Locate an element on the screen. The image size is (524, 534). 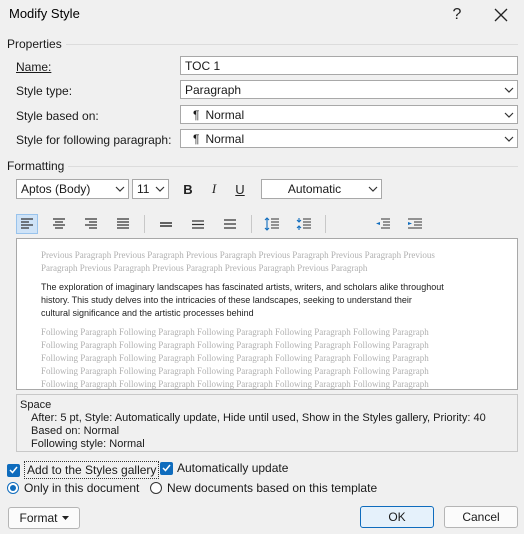
format-menu-button: Format is located at coordinates (44, 518).